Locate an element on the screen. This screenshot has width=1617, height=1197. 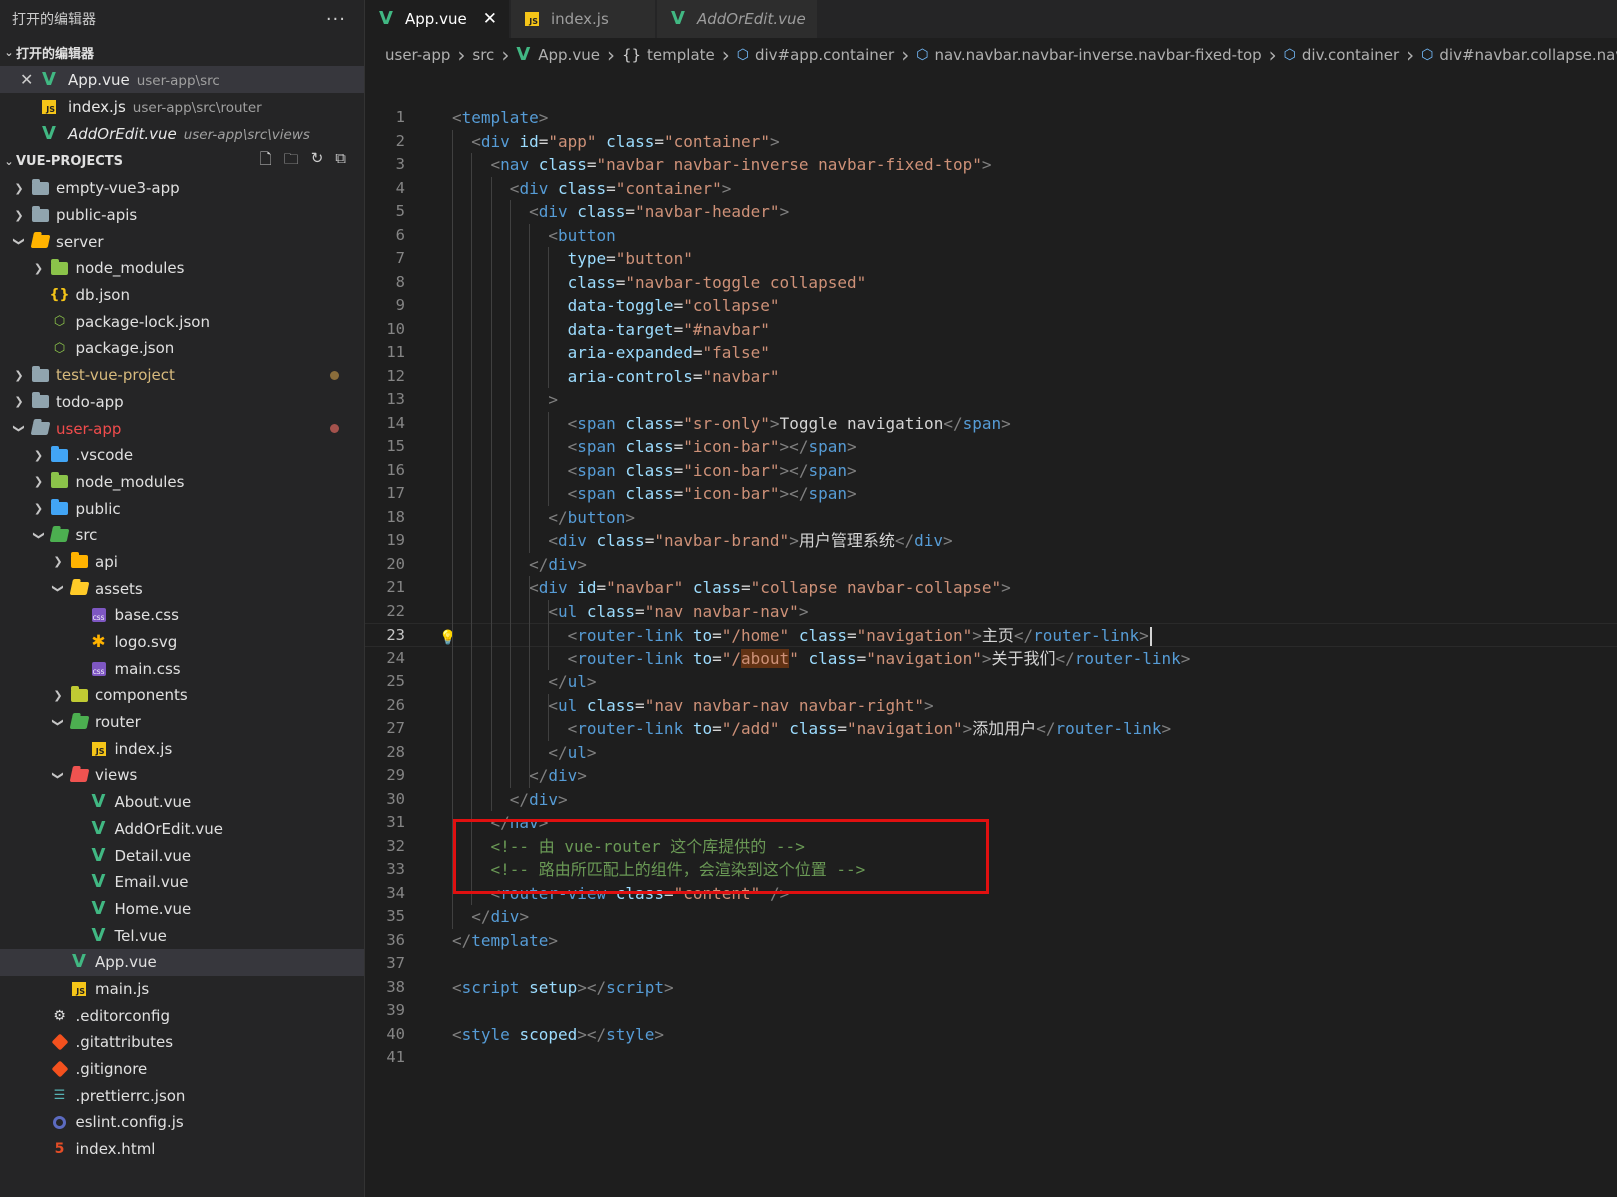
tree-folder: ❯ .vscode is located at coordinates (182, 455).